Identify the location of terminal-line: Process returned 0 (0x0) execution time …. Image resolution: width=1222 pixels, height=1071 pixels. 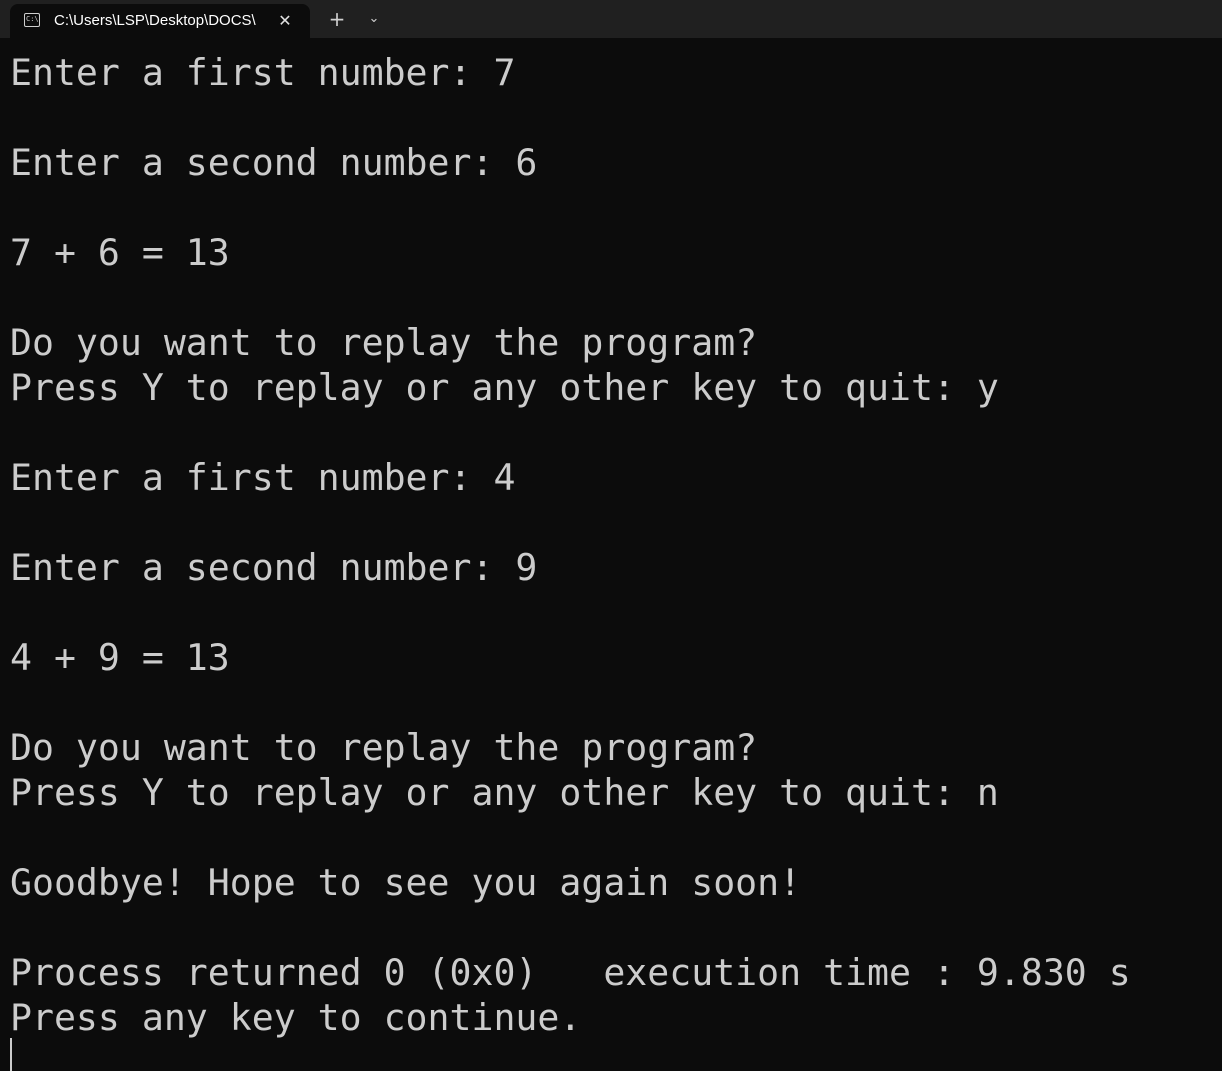
(570, 972).